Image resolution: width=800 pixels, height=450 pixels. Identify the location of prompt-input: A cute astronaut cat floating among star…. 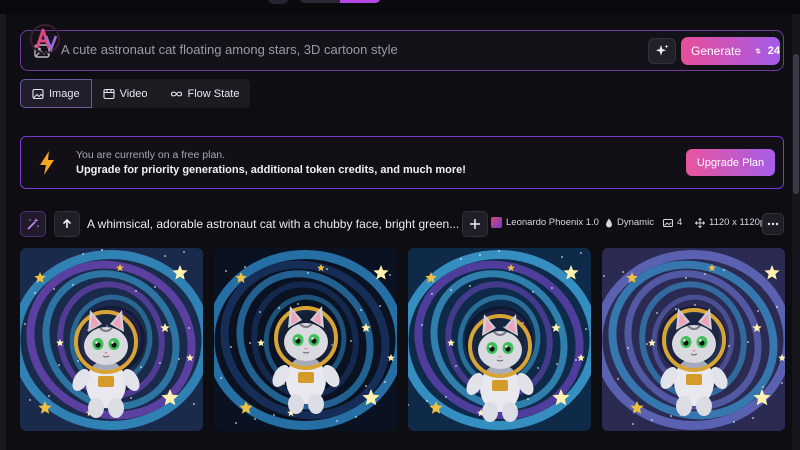
(229, 49).